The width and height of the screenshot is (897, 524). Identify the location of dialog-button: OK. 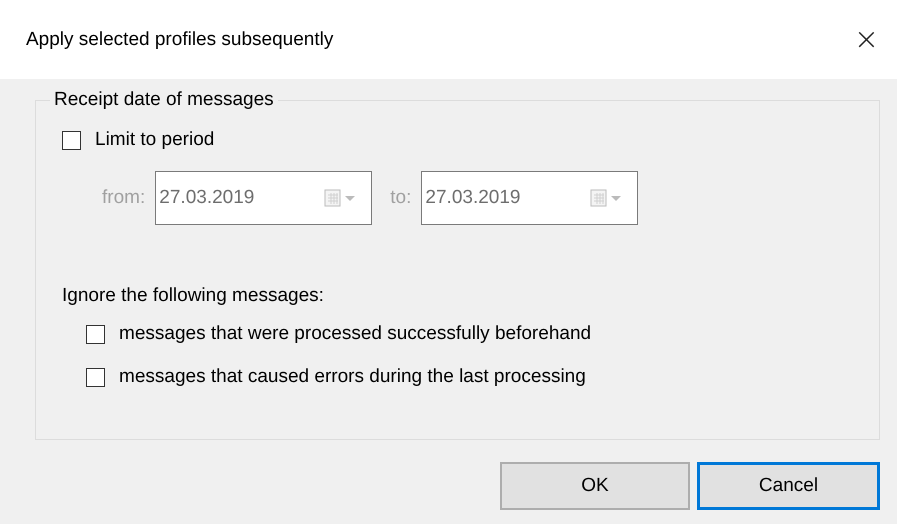
(595, 486).